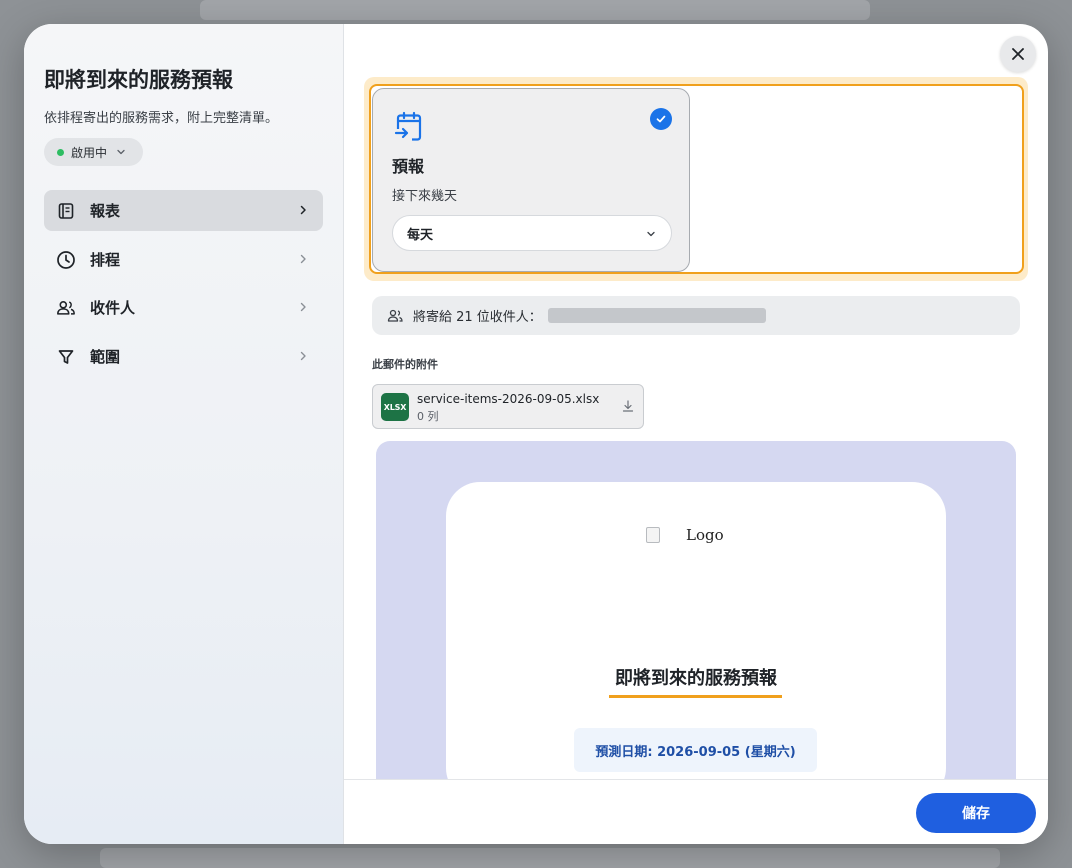 The height and width of the screenshot is (868, 1072). Describe the element at coordinates (60, 152) in the screenshot. I see `active-status-dot` at that location.